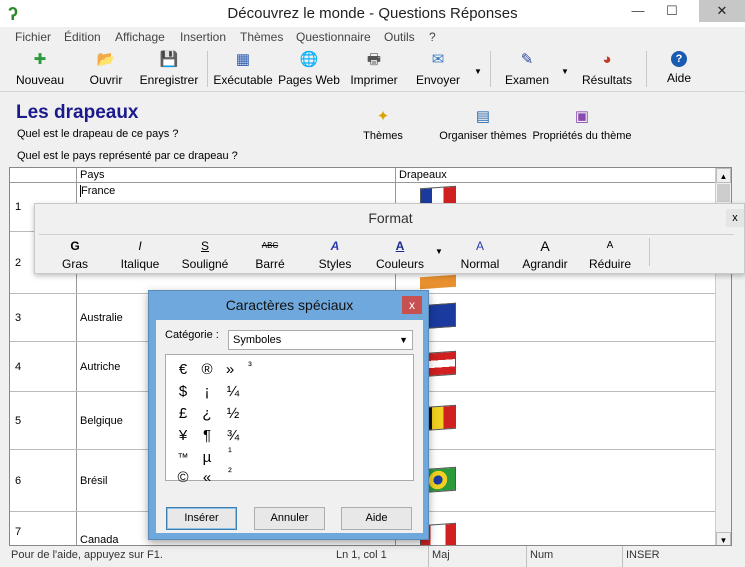 This screenshot has height=567, width=745. I want to click on symbol-item: ¡, so click(207, 392).